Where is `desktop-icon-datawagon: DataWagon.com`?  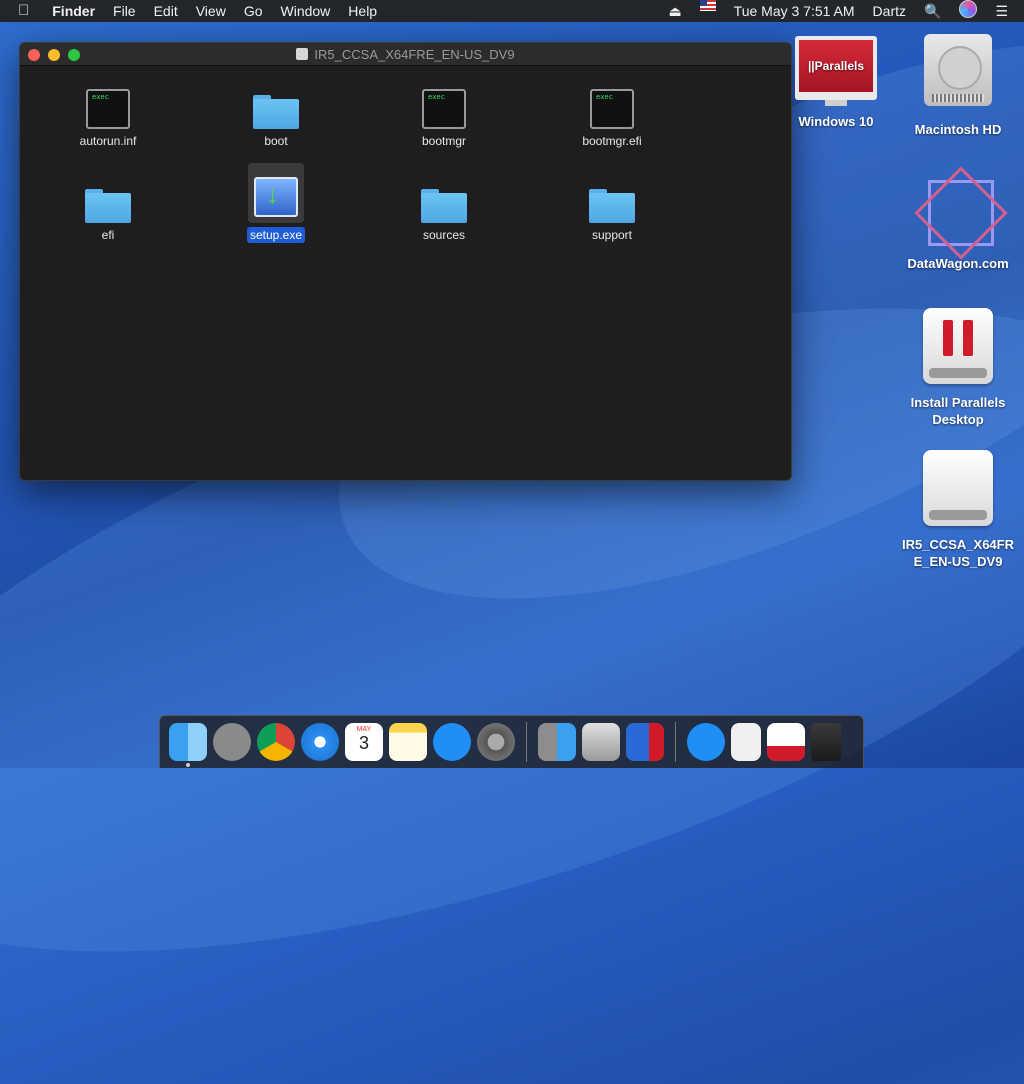
desktop-icon-datawagon: DataWagon.com is located at coordinates (958, 218).